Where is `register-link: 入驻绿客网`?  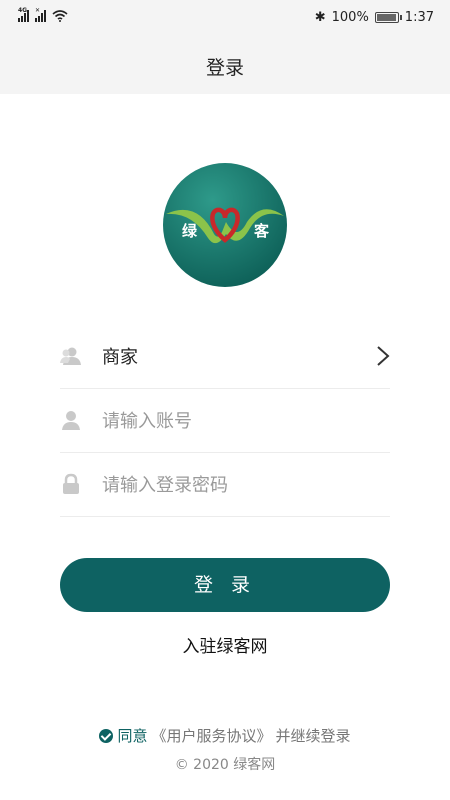
register-link: 入驻绿客网 is located at coordinates (225, 644).